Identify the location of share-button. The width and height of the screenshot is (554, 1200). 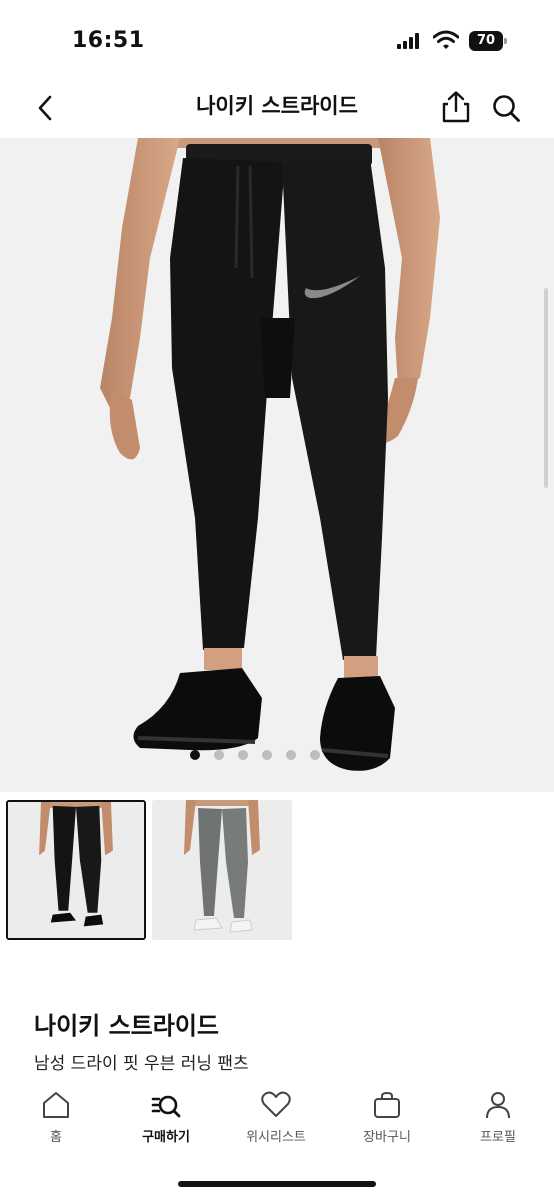
(456, 107).